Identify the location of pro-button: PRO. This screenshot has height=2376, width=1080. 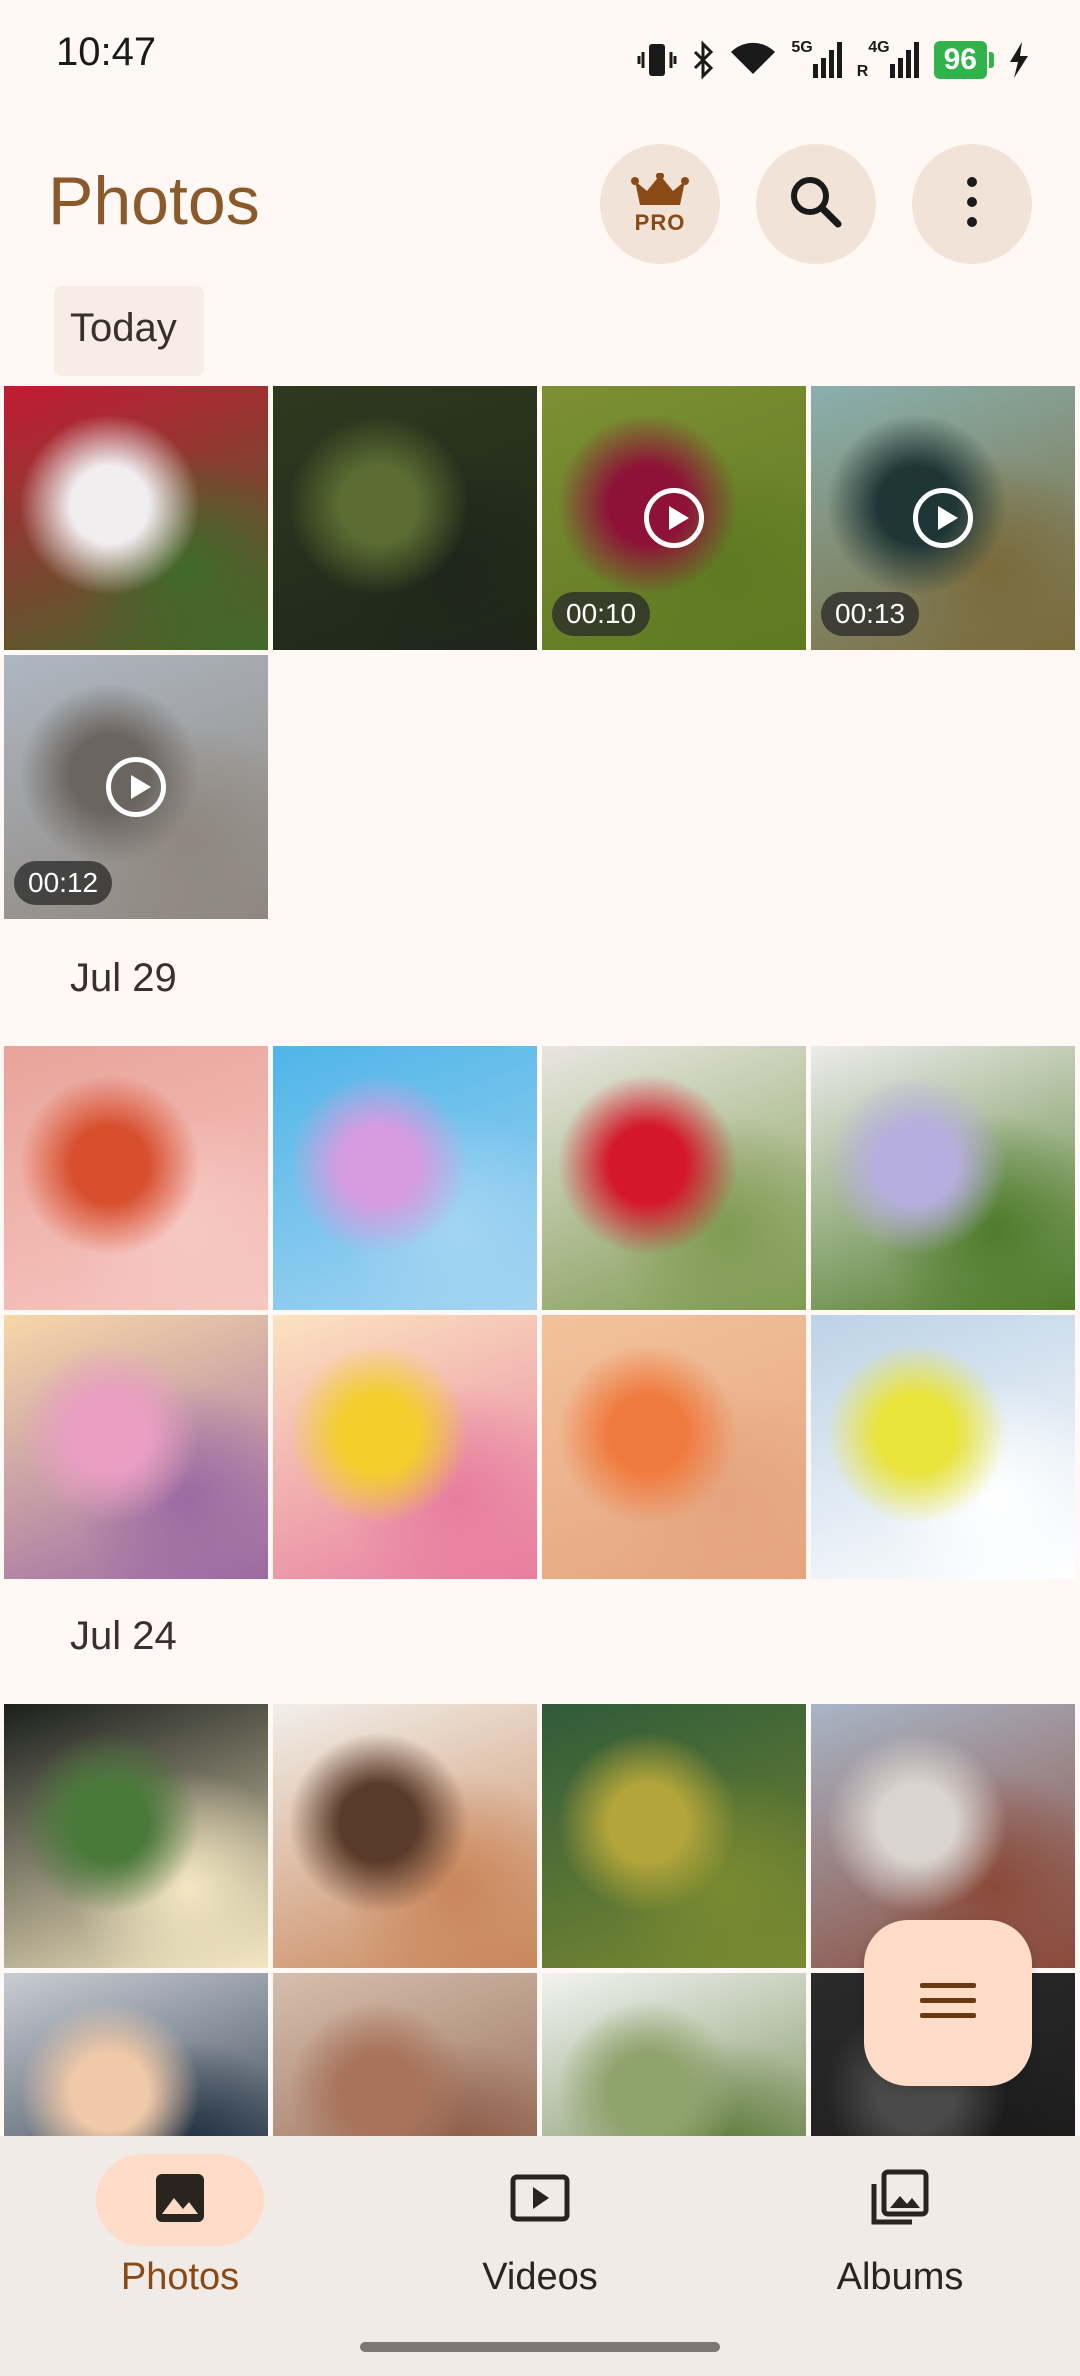
(660, 204).